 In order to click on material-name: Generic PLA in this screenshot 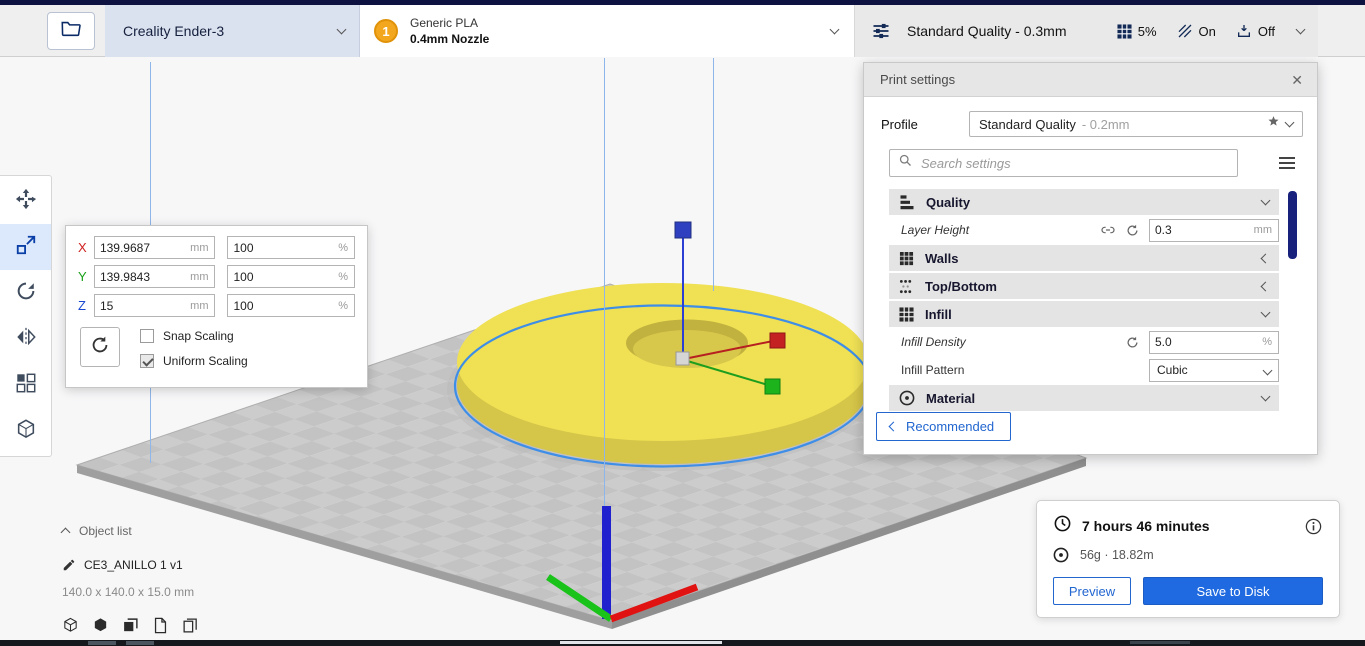, I will do `click(444, 23)`.